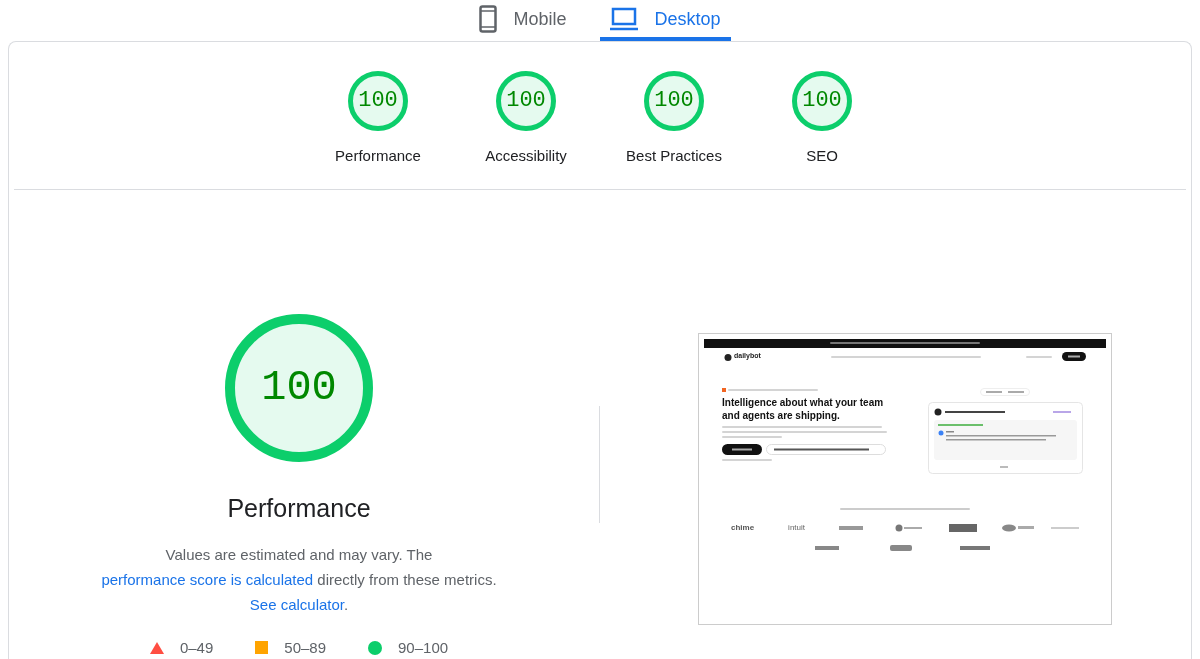  What do you see at coordinates (1005, 391) in the screenshot?
I see `view-toggle-drawing` at bounding box center [1005, 391].